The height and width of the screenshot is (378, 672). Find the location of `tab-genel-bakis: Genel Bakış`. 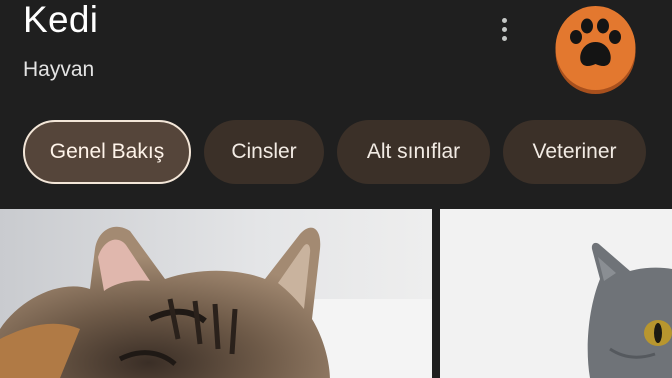

tab-genel-bakis: Genel Bakış is located at coordinates (107, 152).